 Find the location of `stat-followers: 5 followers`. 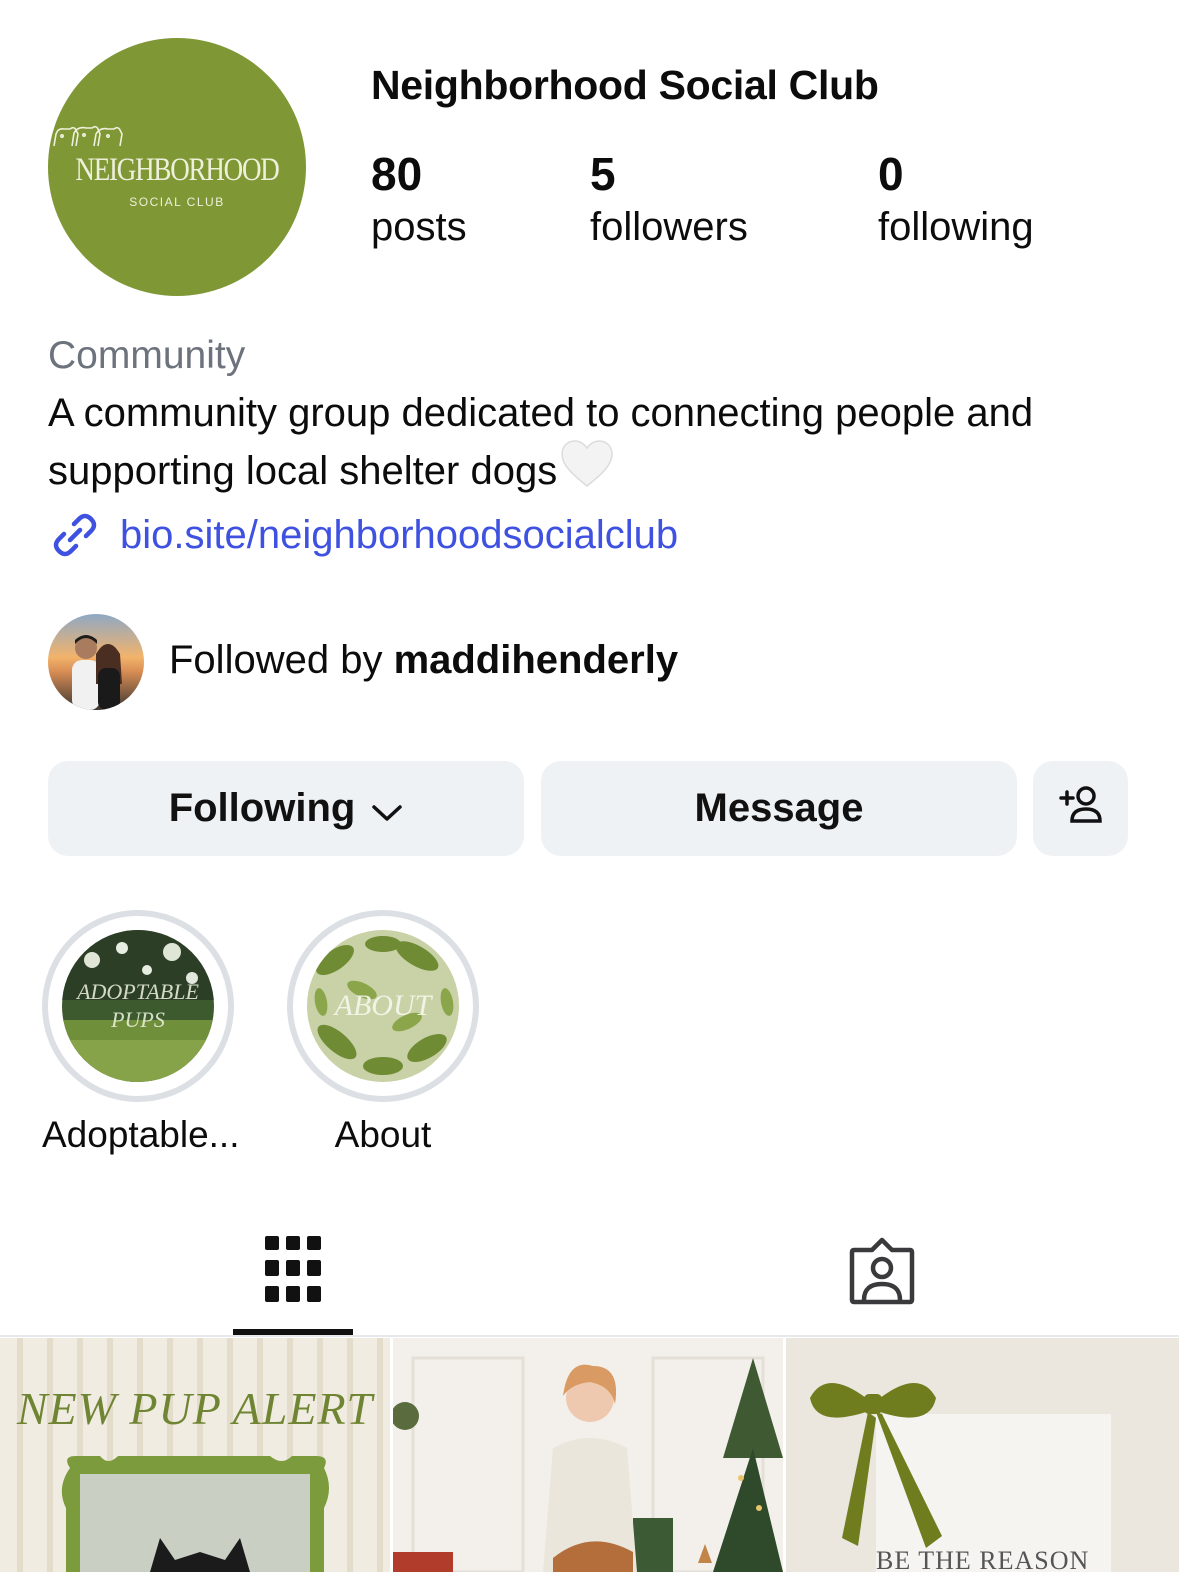

stat-followers: 5 followers is located at coordinates (669, 201).